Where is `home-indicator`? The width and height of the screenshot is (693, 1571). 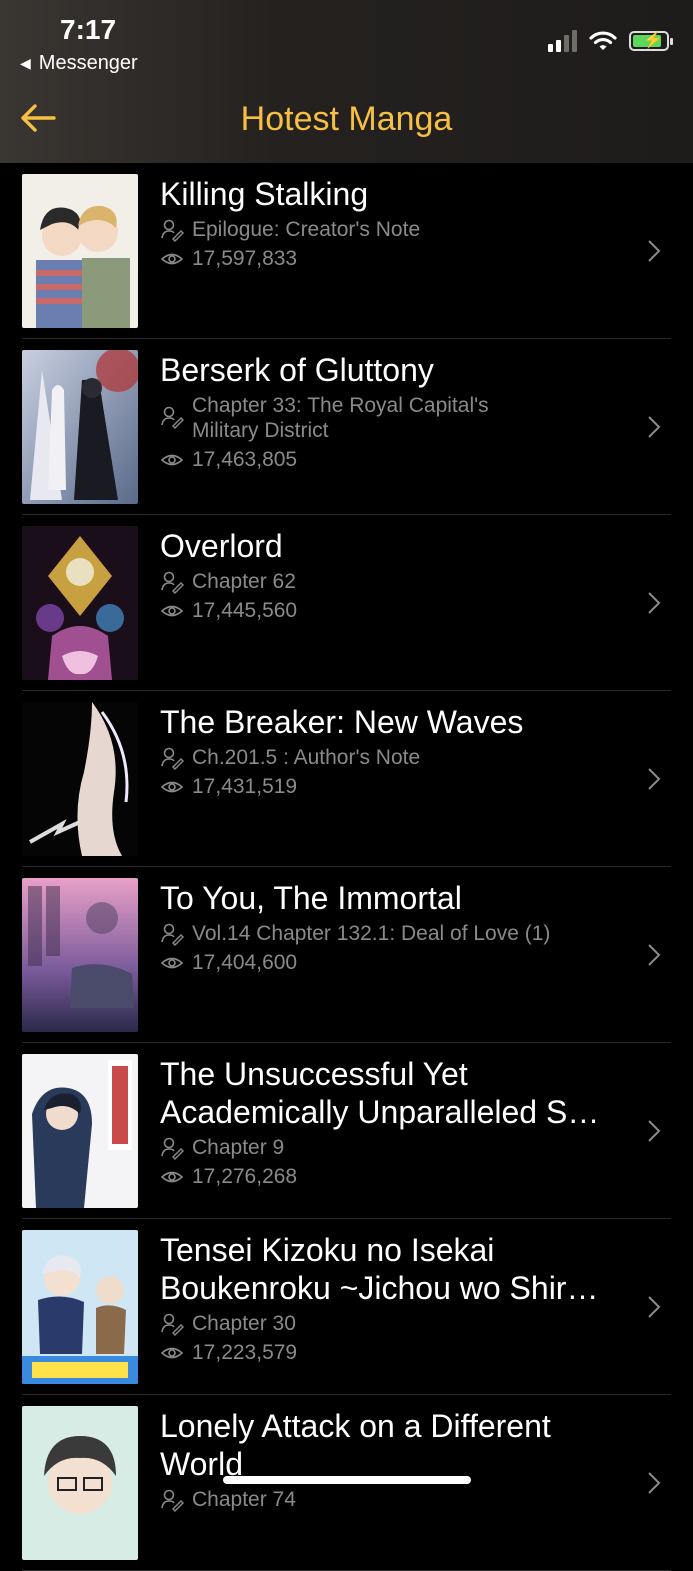
home-indicator is located at coordinates (347, 1480).